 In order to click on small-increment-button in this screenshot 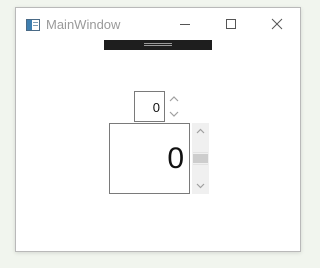, I will do `click(174, 98)`.